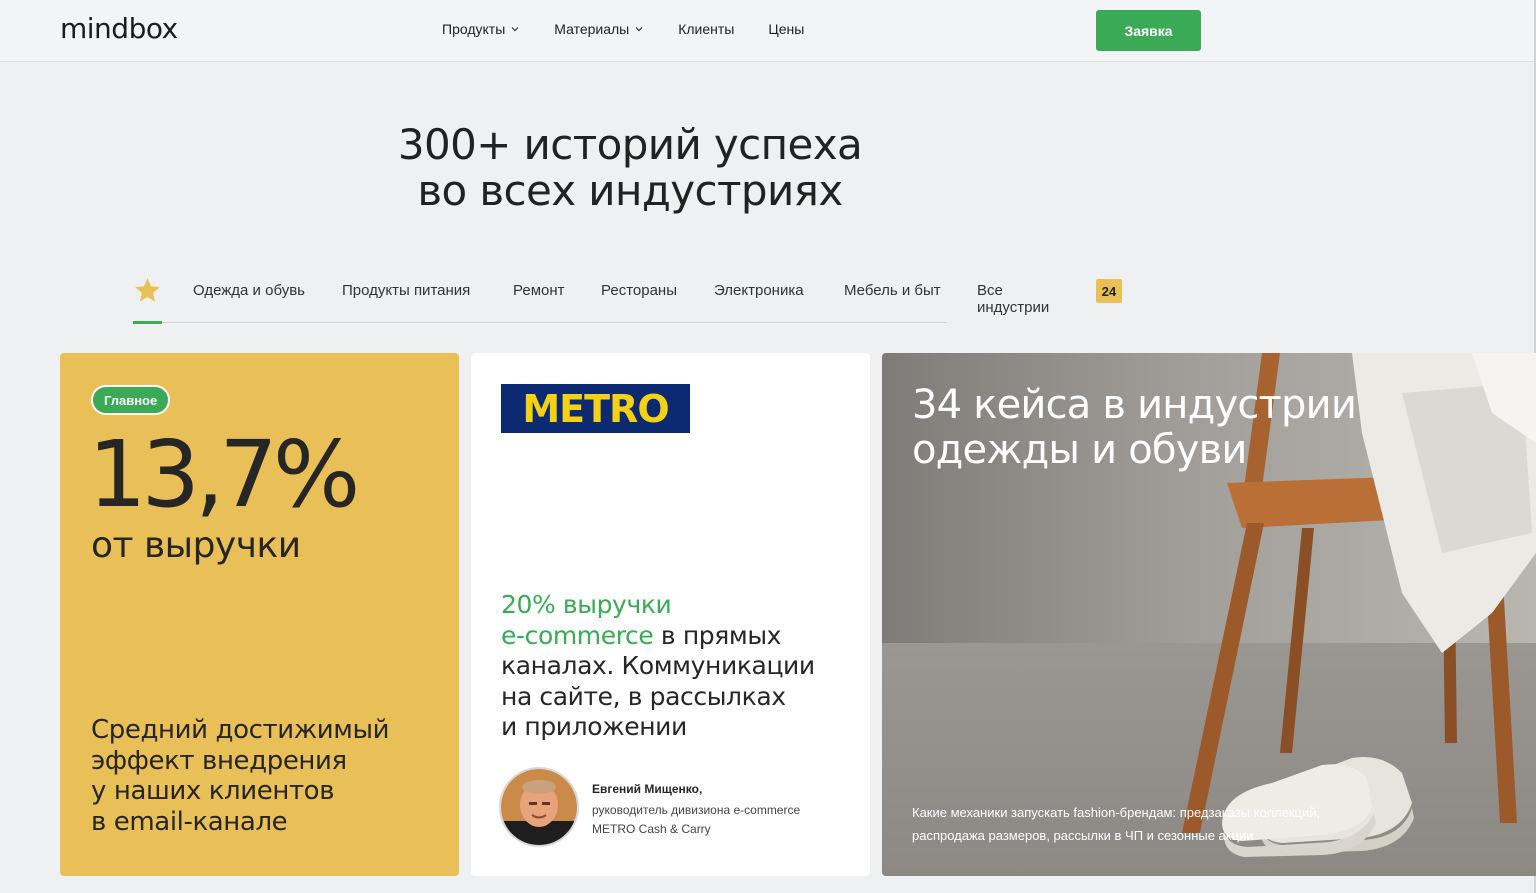 This screenshot has height=893, width=1536. Describe the element at coordinates (119, 28) in the screenshot. I see `mindbox-logo: mindbox` at that location.